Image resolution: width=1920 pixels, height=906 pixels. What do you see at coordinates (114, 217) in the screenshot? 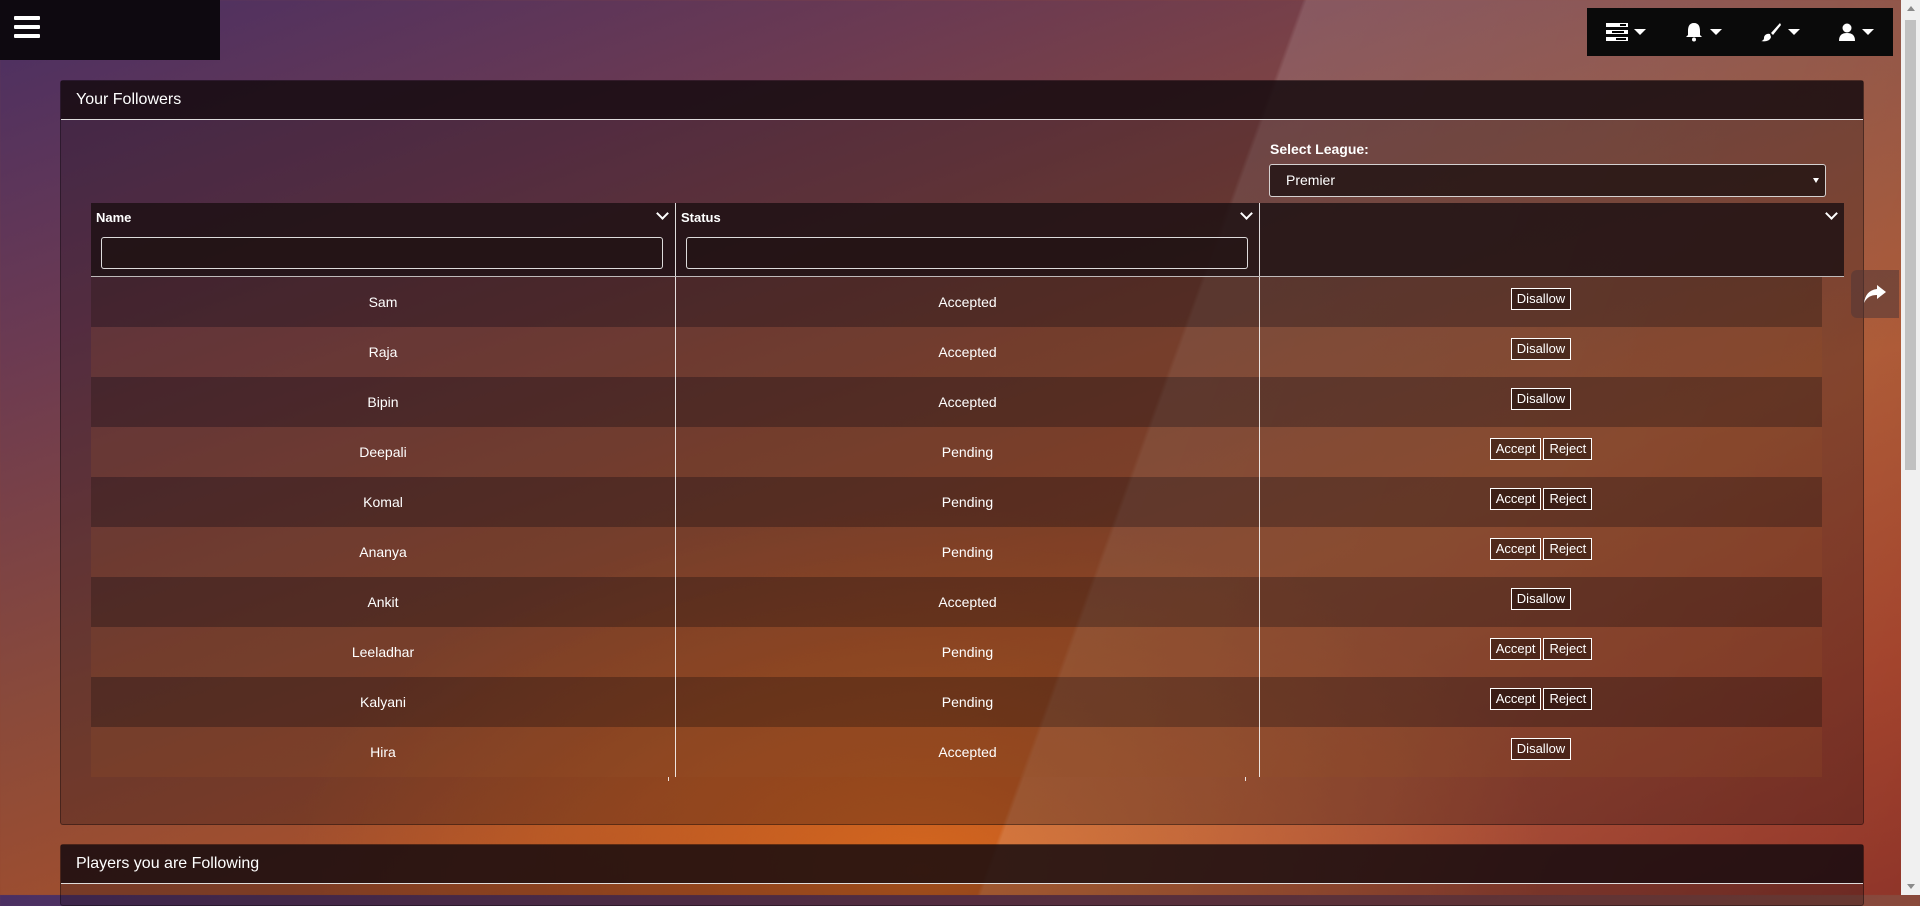
I see `column-title: Name` at bounding box center [114, 217].